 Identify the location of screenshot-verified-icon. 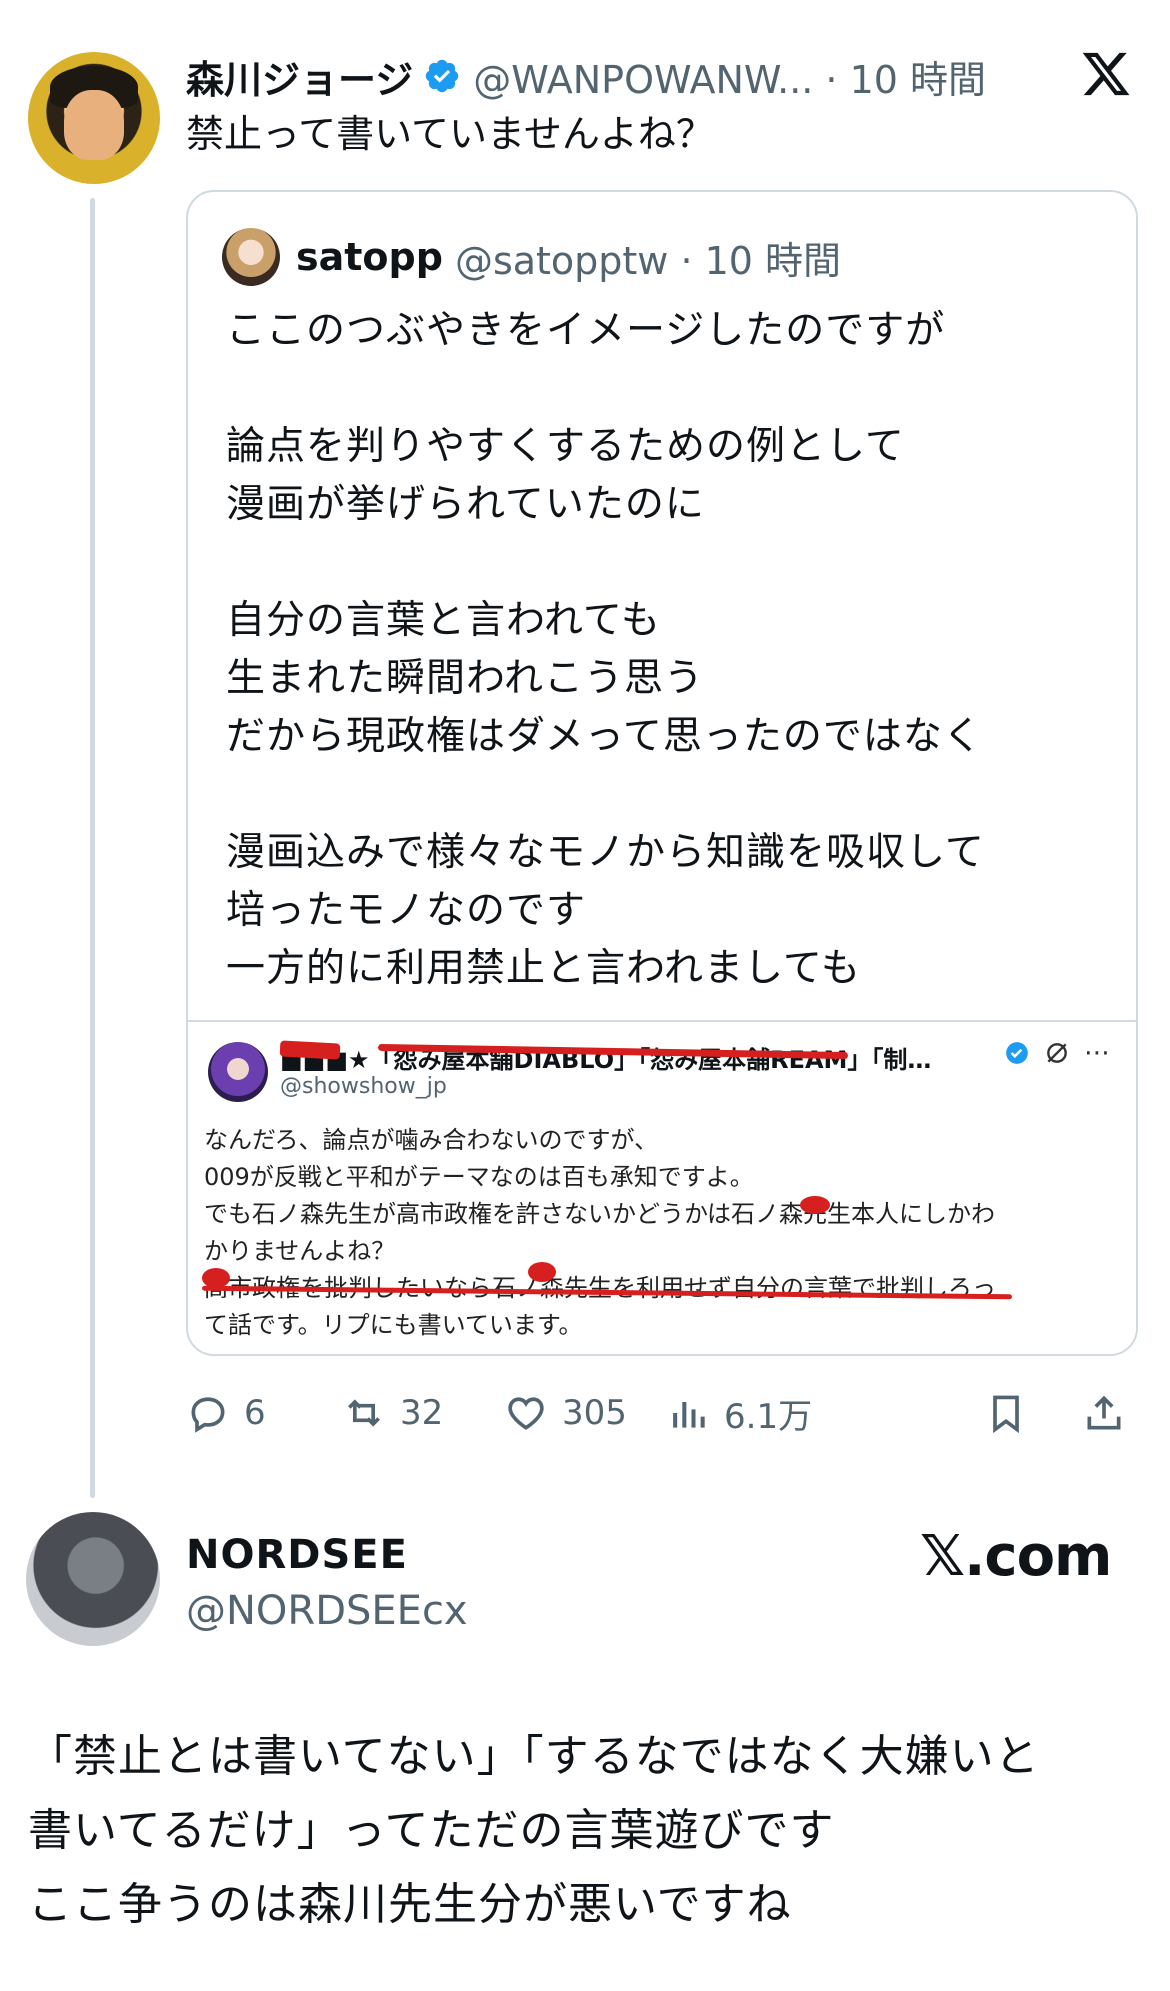
(1017, 1053).